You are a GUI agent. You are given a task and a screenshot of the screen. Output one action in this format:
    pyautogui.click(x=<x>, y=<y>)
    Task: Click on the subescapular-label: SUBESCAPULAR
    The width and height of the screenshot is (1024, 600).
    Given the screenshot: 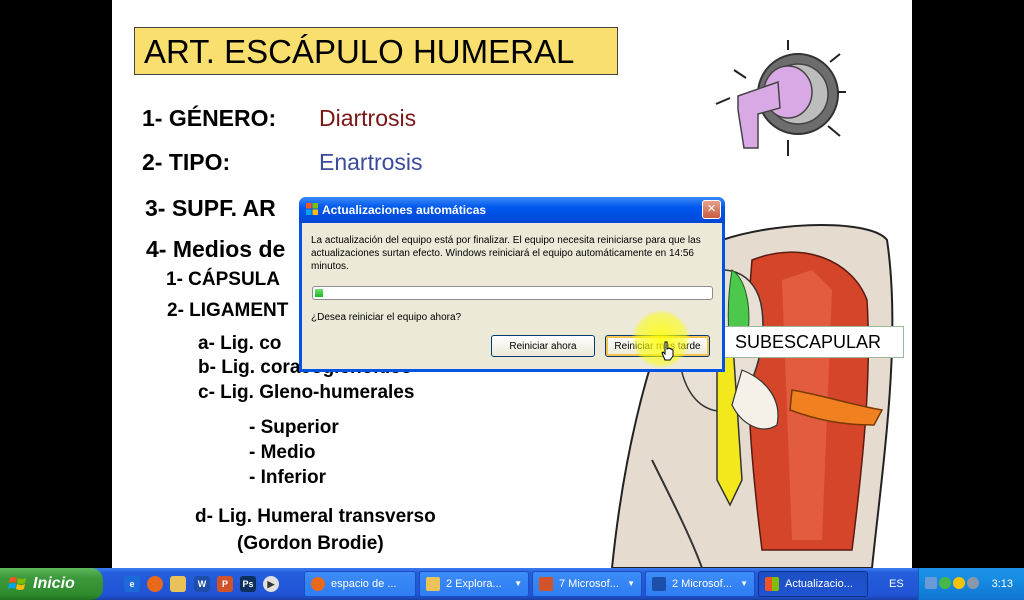 What is the action you would take?
    pyautogui.click(x=814, y=342)
    